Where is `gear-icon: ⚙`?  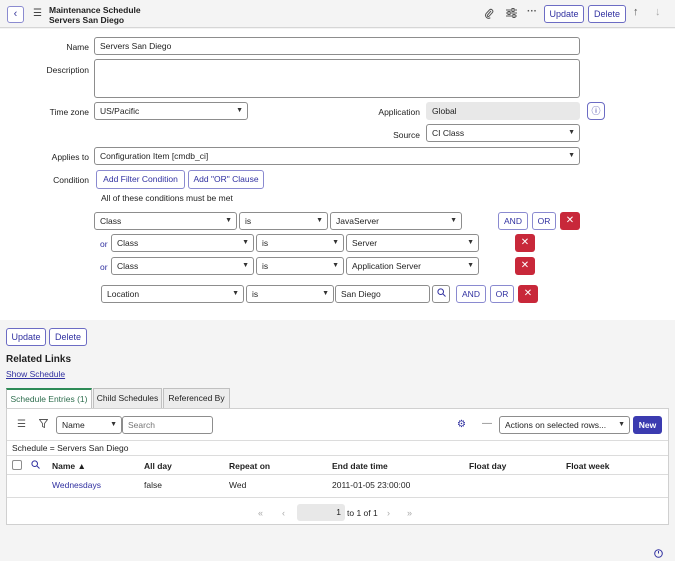
gear-icon: ⚙ is located at coordinates (461, 424).